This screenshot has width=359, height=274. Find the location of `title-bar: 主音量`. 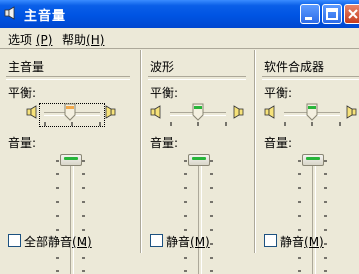

title-bar: 主音量 is located at coordinates (179, 14).